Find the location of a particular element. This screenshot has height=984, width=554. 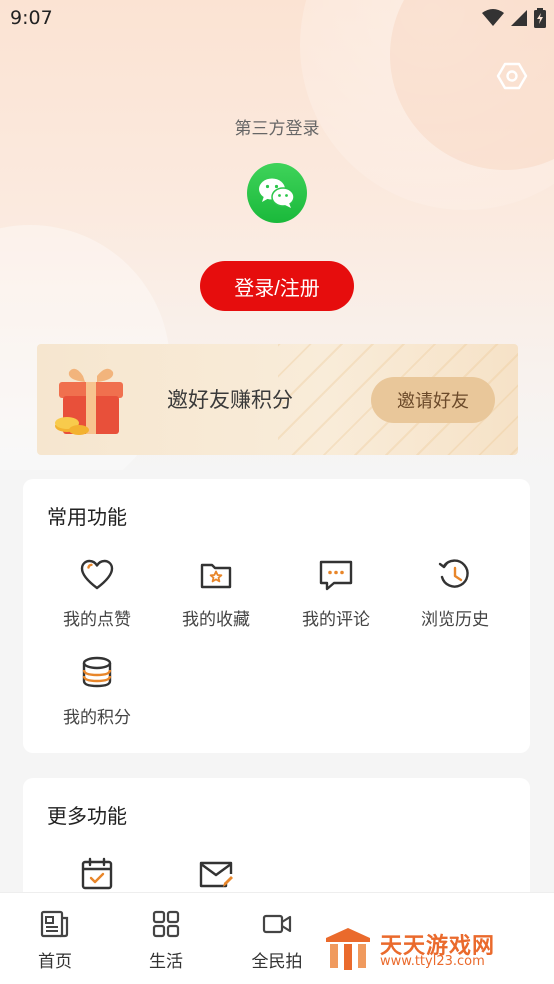

wechat-icon is located at coordinates (277, 193).